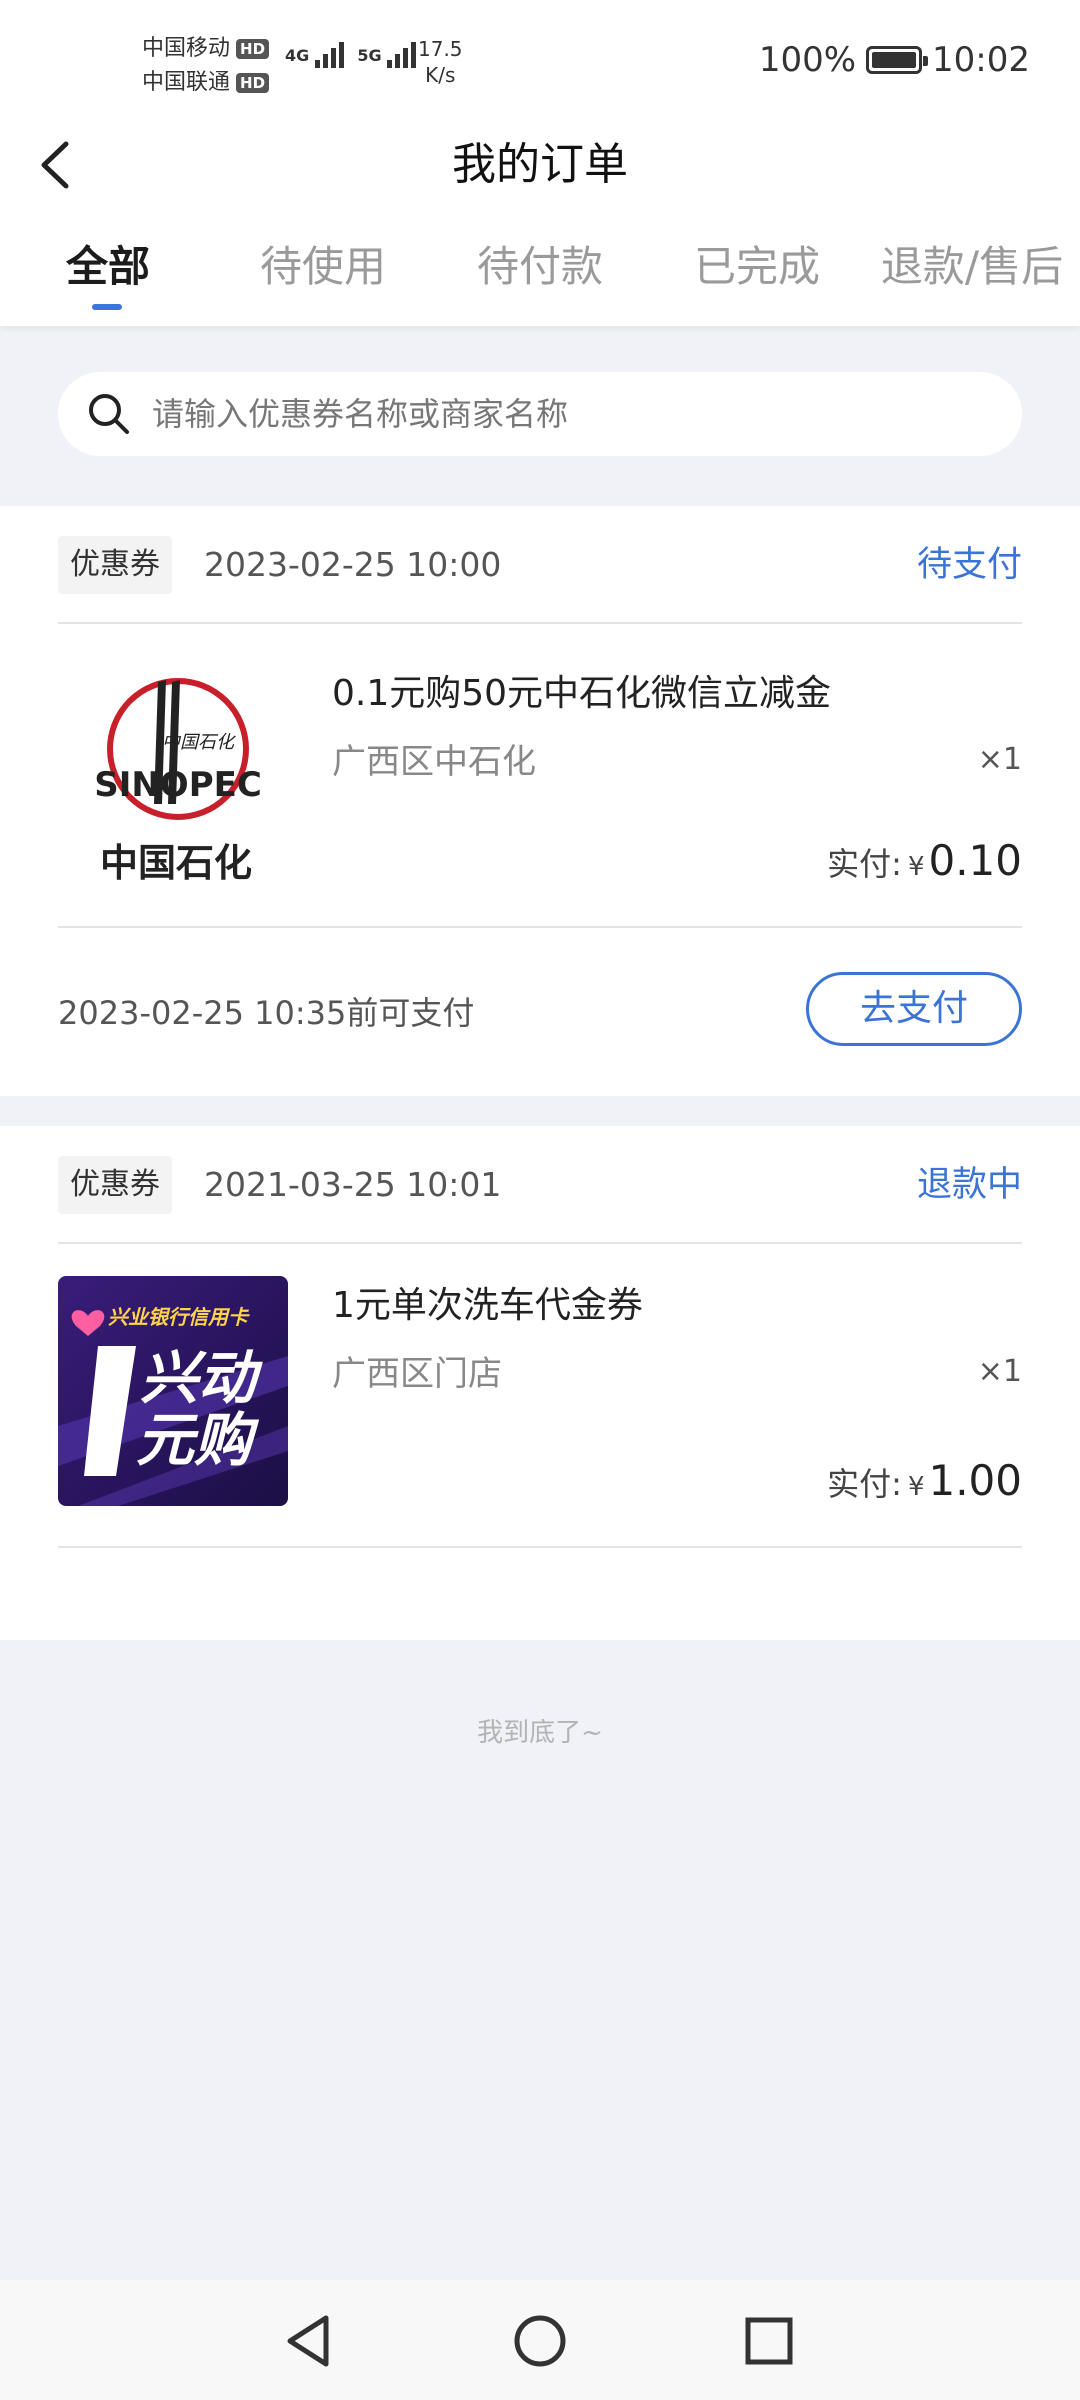  Describe the element at coordinates (540, 164) in the screenshot. I see `page-title: 我的订单` at that location.